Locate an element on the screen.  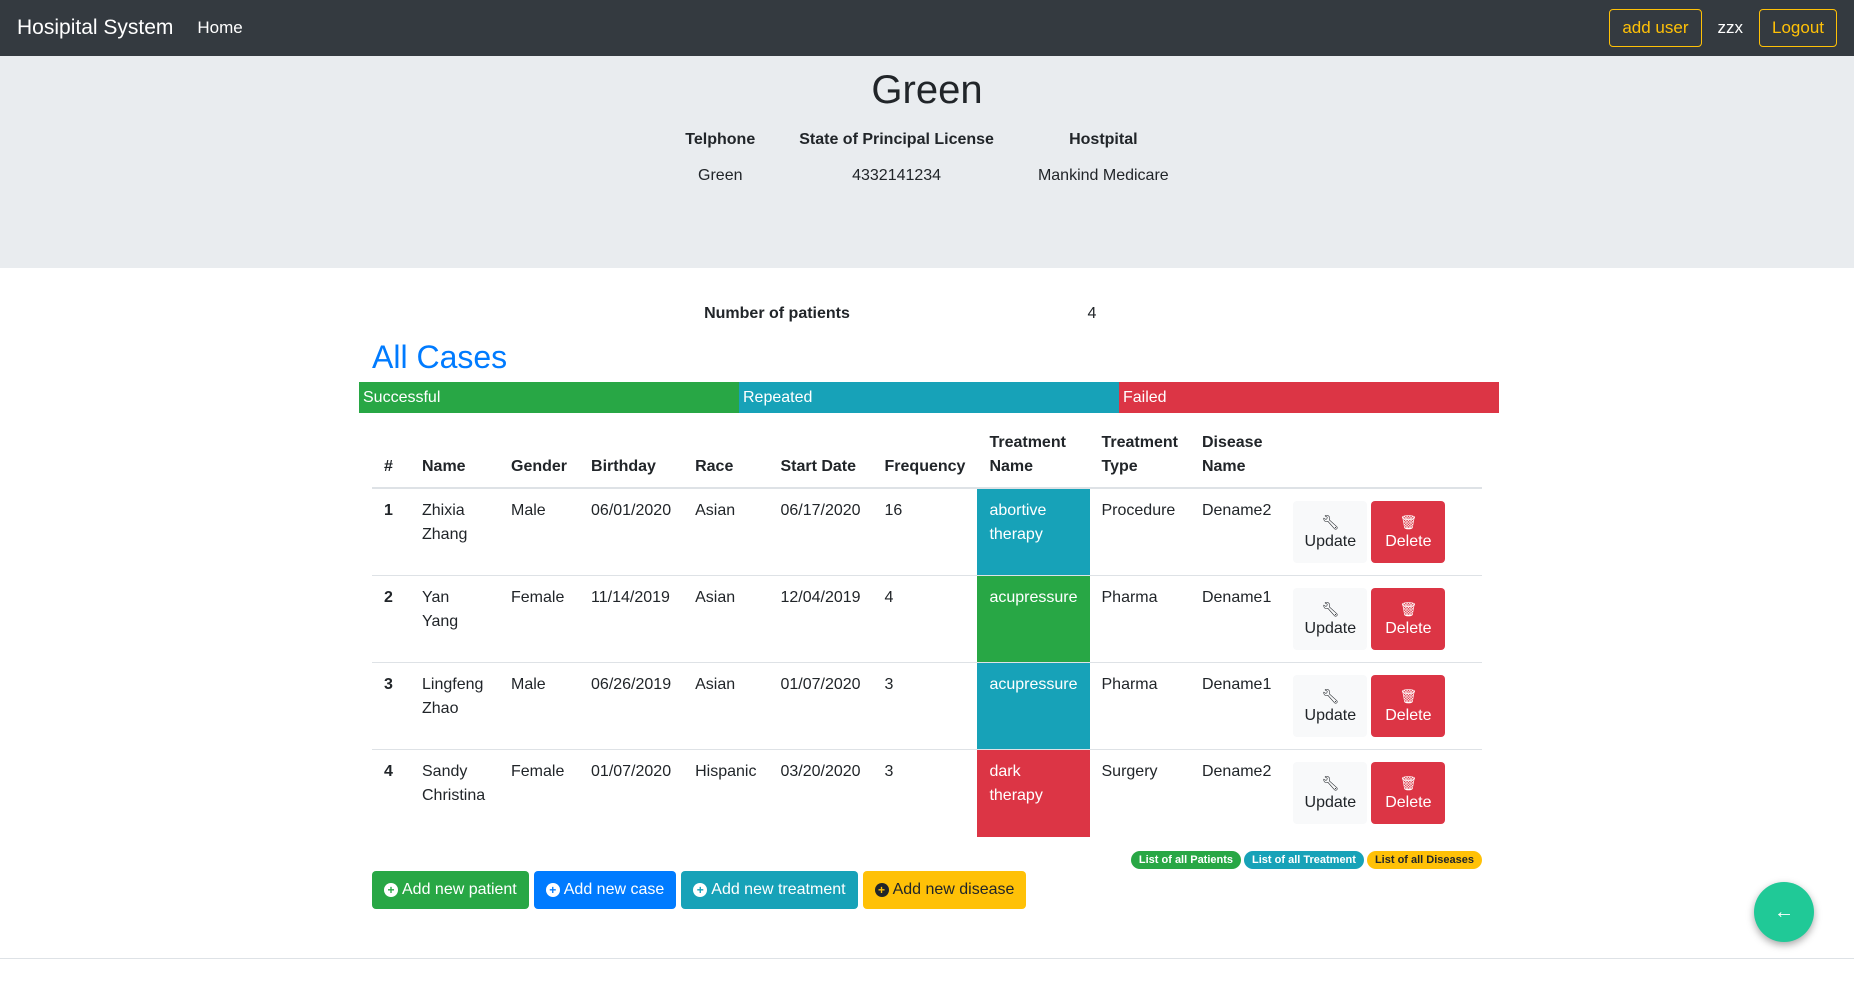
row-num: 4 is located at coordinates (391, 793).